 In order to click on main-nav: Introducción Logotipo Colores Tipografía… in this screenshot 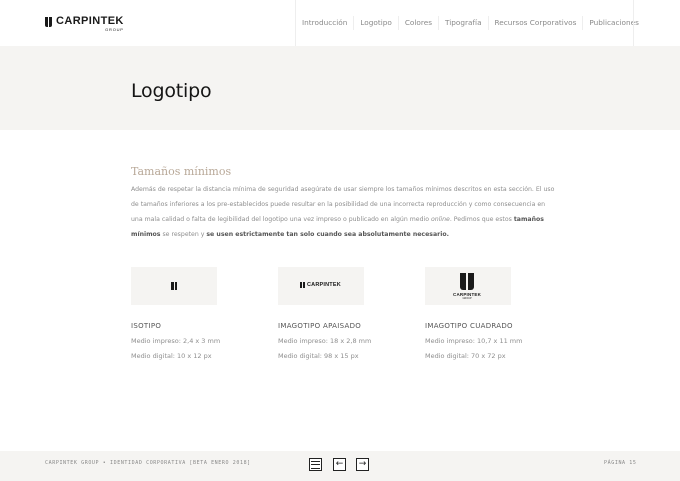, I will do `click(470, 23)`.